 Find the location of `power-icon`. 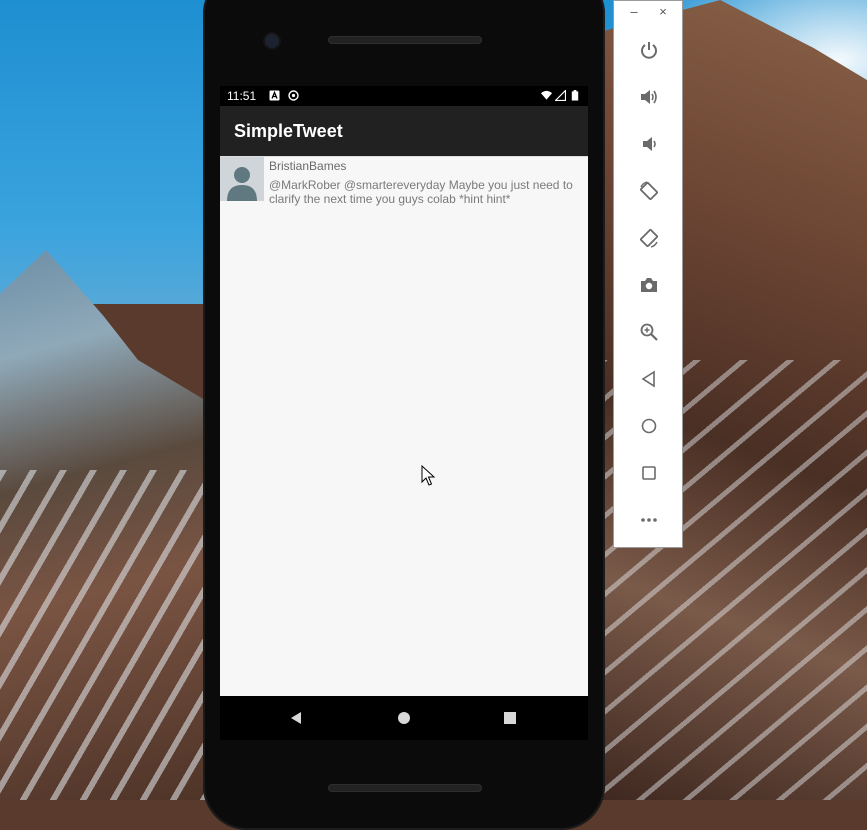

power-icon is located at coordinates (649, 50).